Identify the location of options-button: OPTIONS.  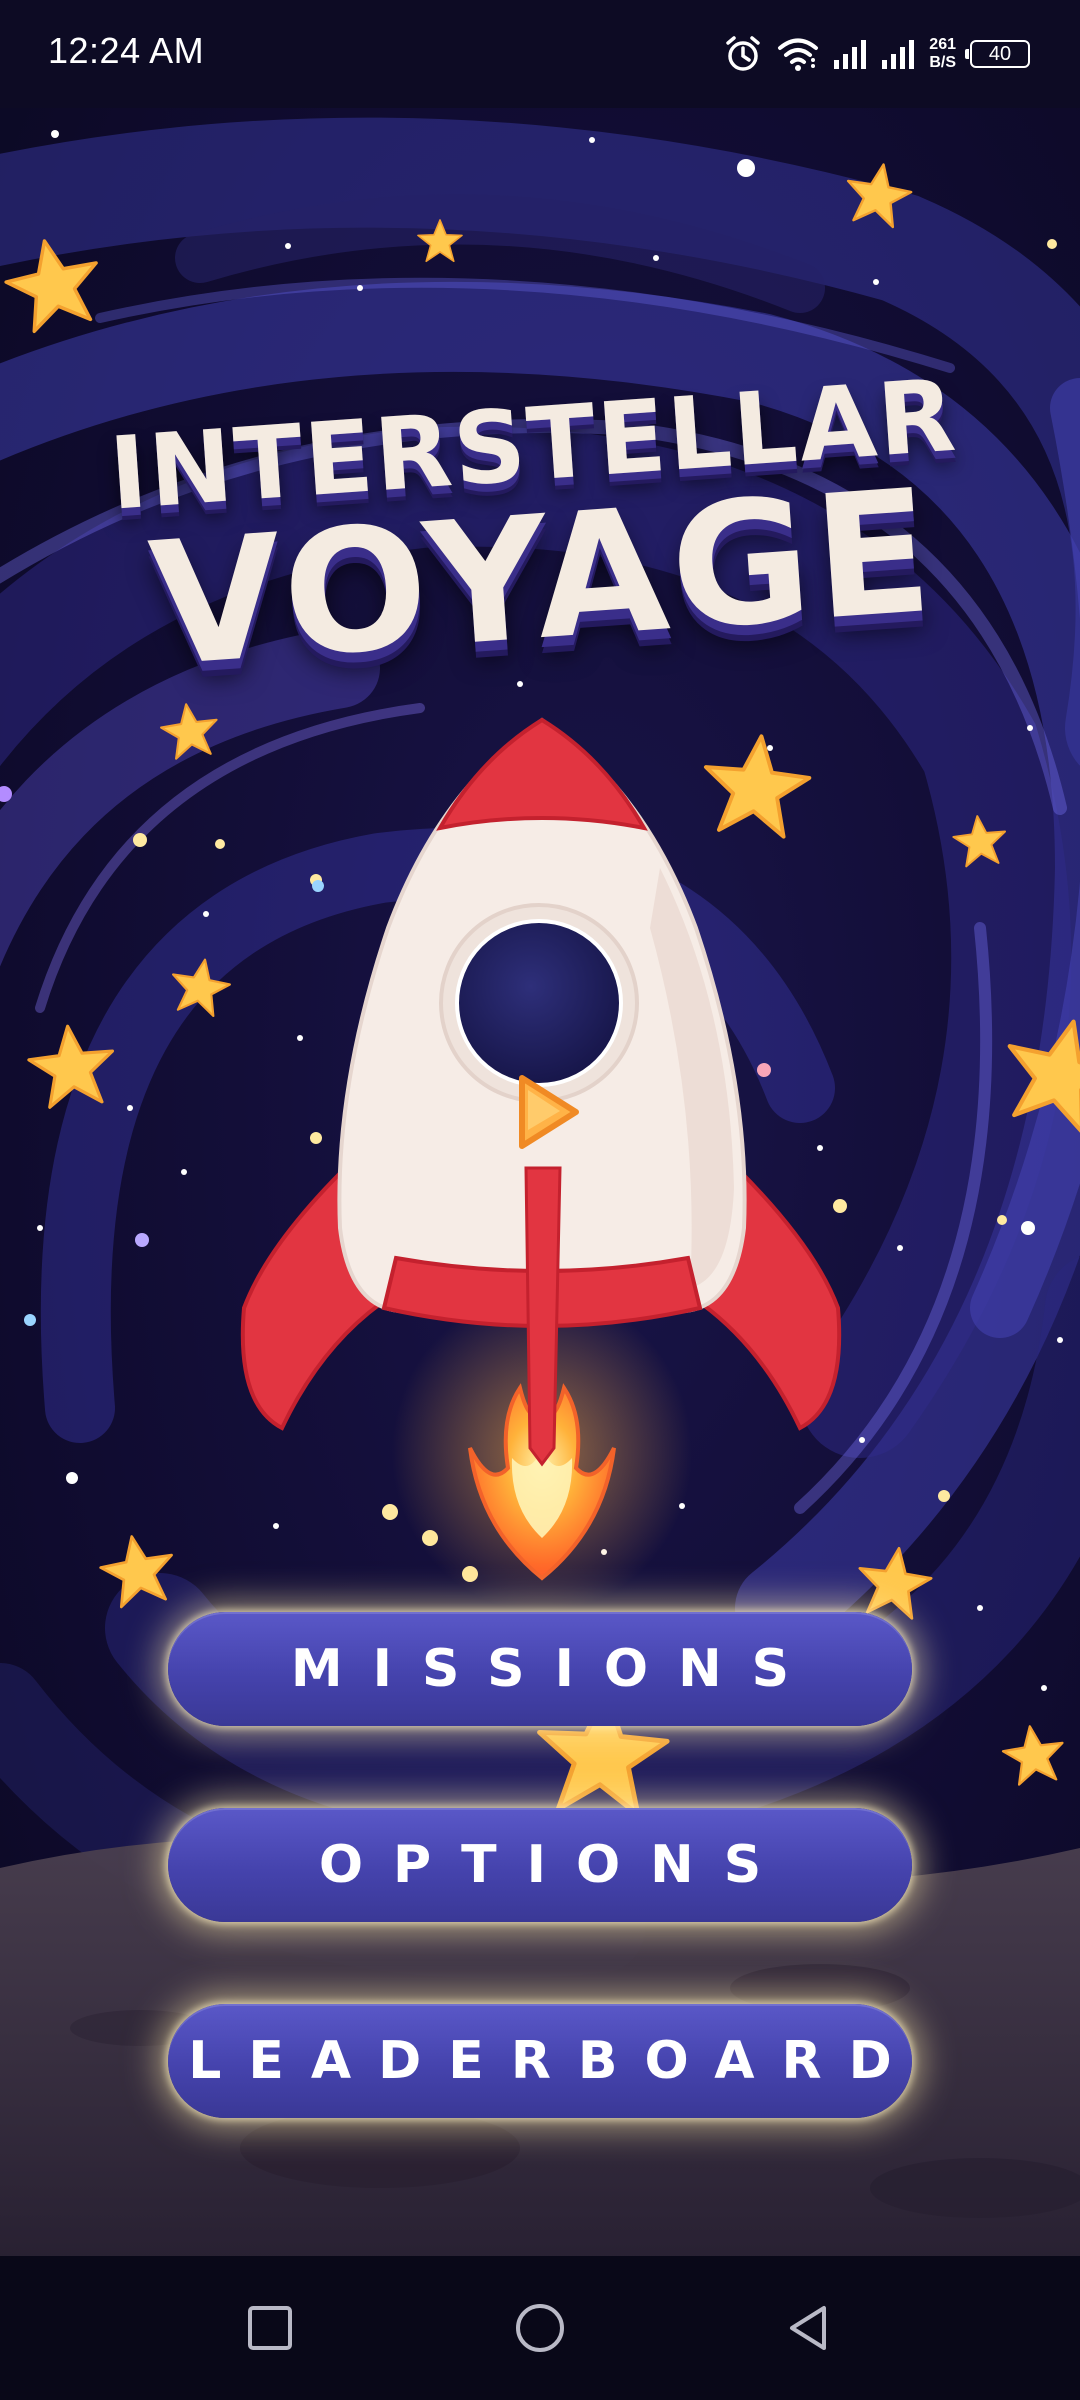
(540, 1865).